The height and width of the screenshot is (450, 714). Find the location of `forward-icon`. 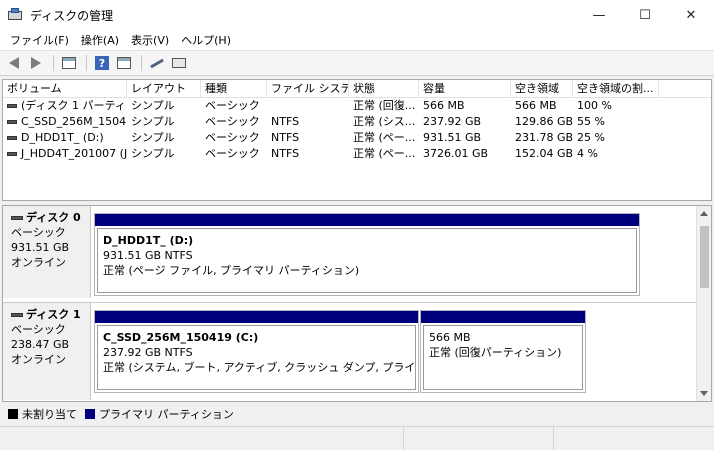

forward-icon is located at coordinates (36, 63).